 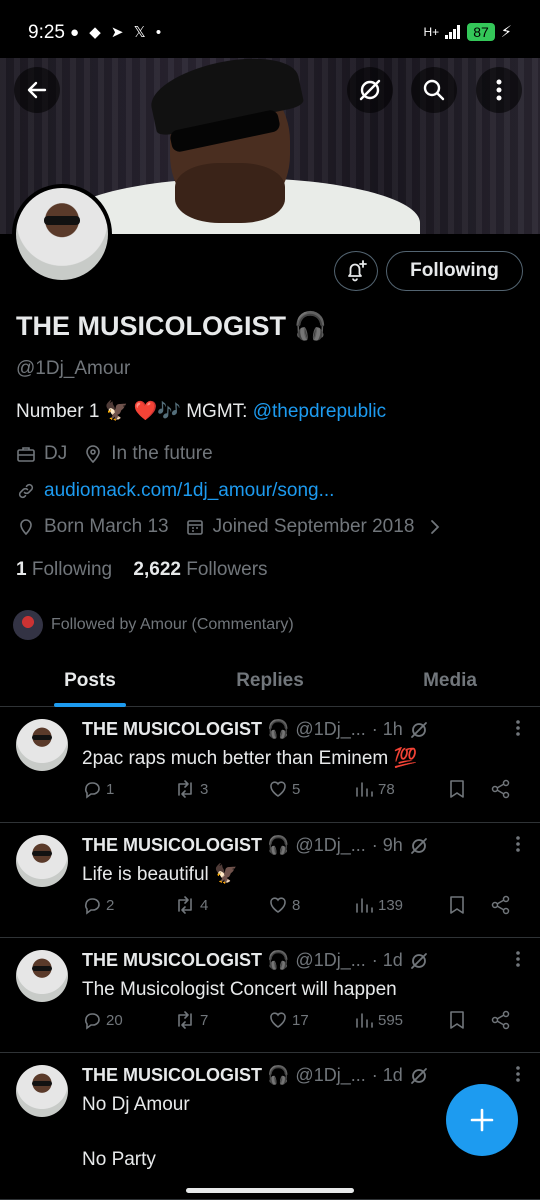 I want to click on like-button: 8, so click(x=284, y=905).